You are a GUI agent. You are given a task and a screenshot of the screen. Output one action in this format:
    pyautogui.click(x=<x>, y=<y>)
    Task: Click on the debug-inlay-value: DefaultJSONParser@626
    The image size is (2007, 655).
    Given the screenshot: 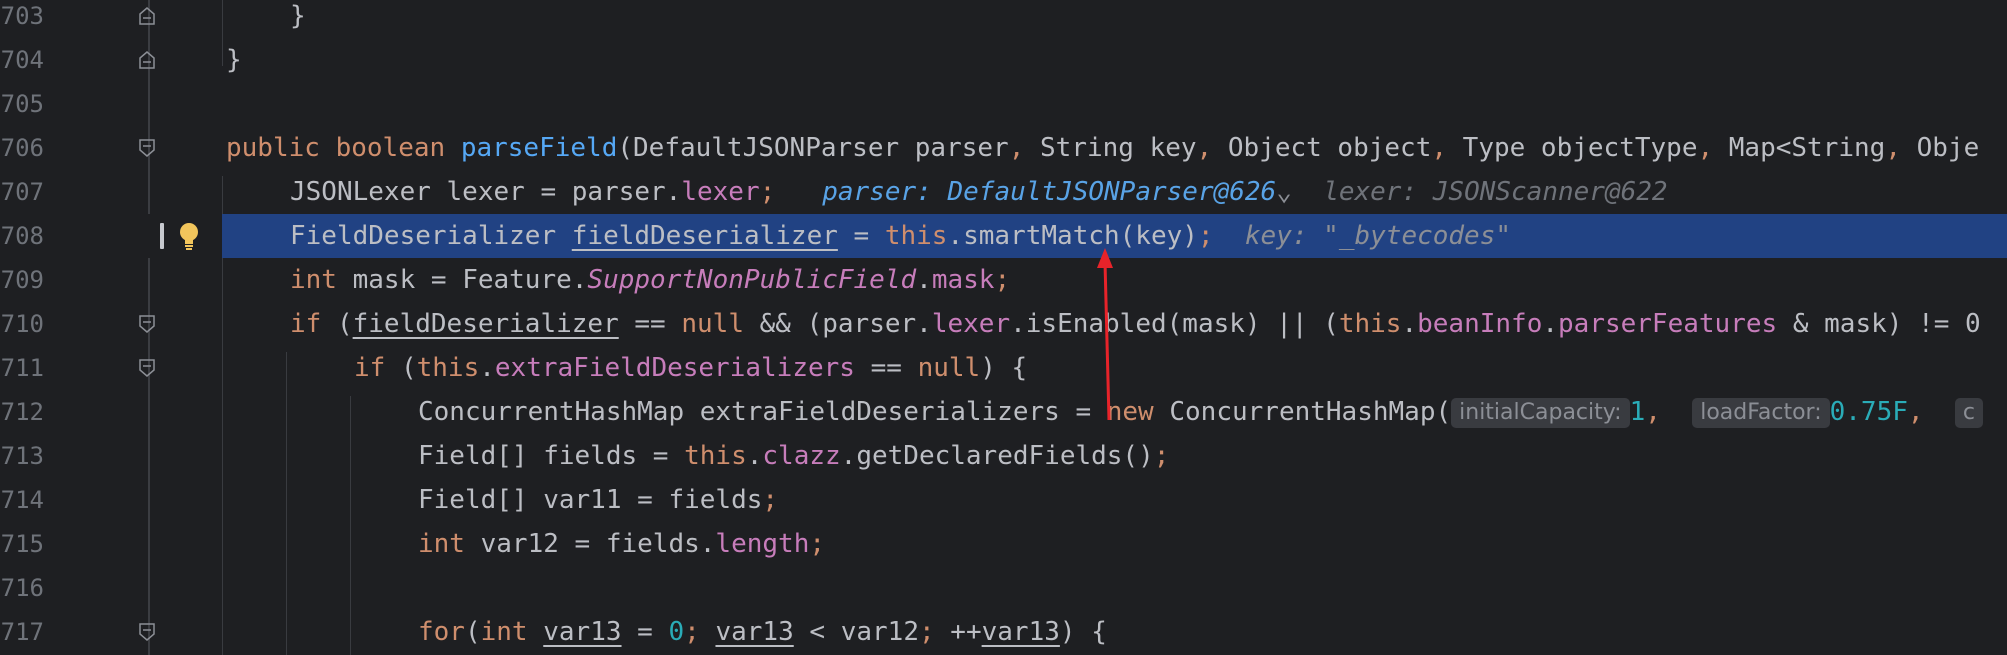 What is the action you would take?
    pyautogui.click(x=1111, y=192)
    